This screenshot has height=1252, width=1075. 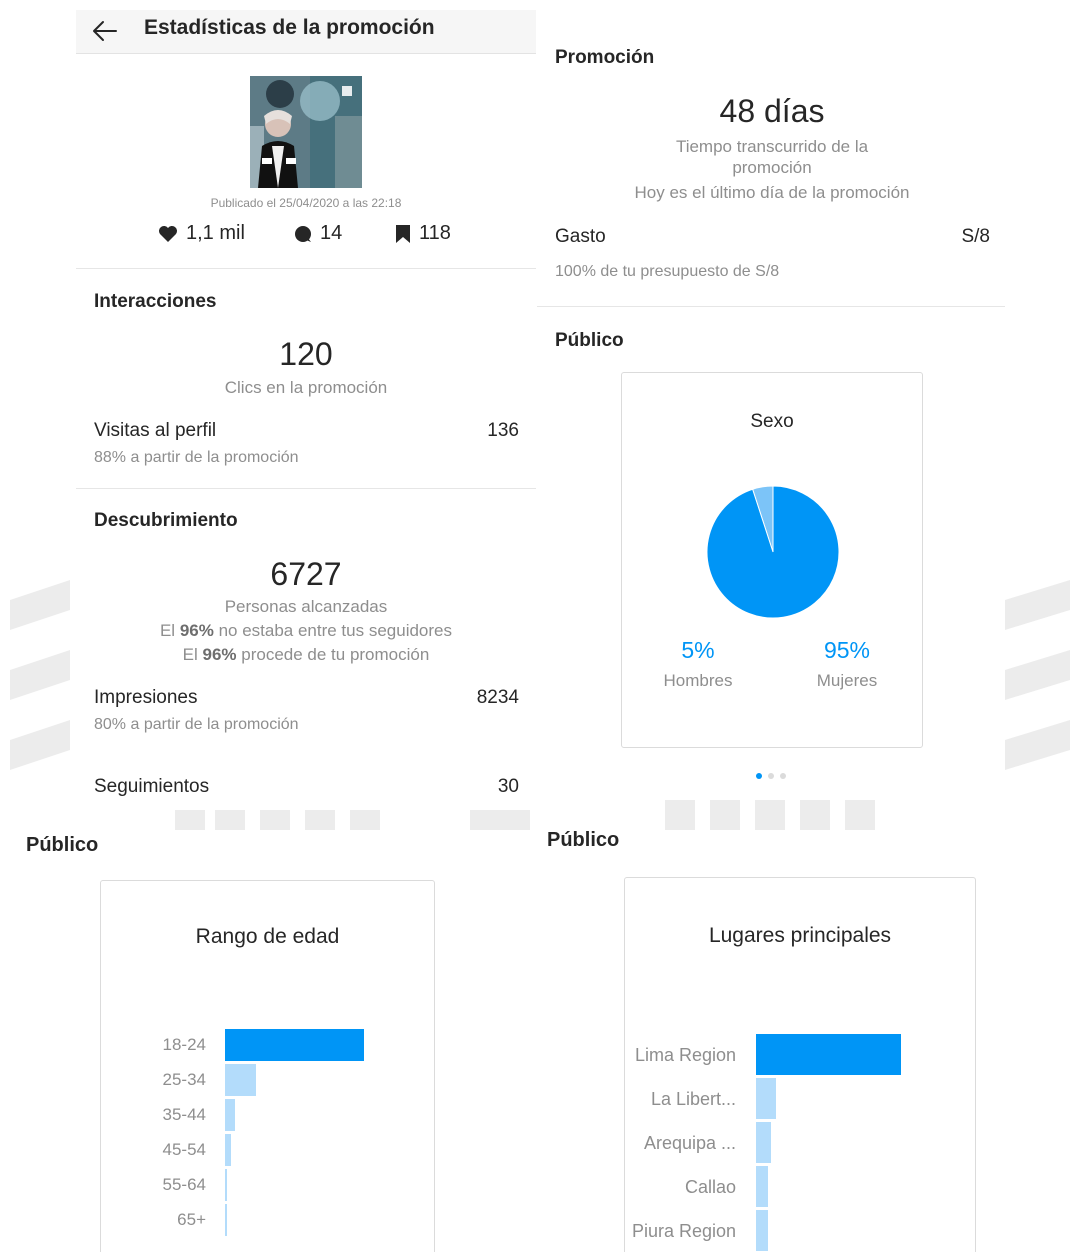 What do you see at coordinates (306, 387) in the screenshot?
I see `clicks-label: Clics en la promoción` at bounding box center [306, 387].